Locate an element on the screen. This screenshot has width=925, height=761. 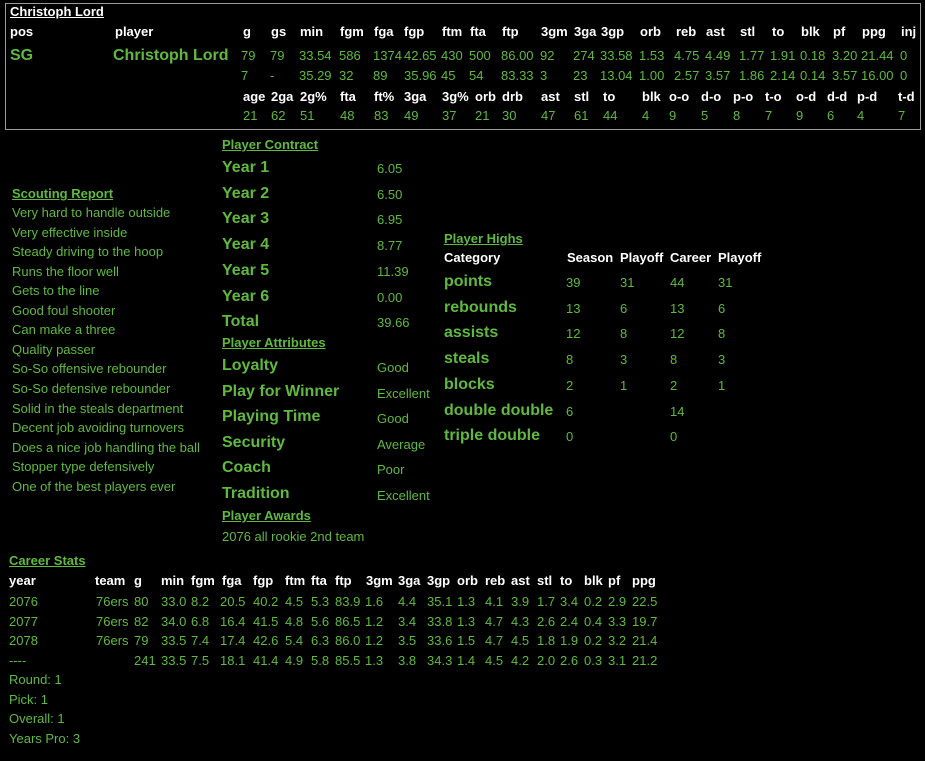
draft-info: Pick: 1 is located at coordinates (29, 699).